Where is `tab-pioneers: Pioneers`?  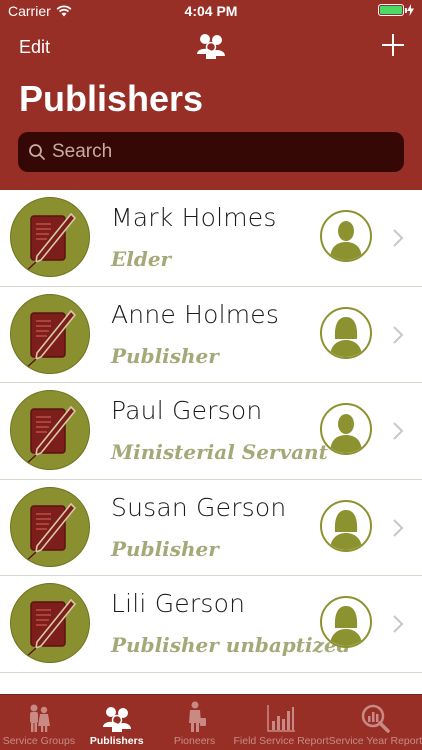
tab-pioneers: Pioneers is located at coordinates (195, 722).